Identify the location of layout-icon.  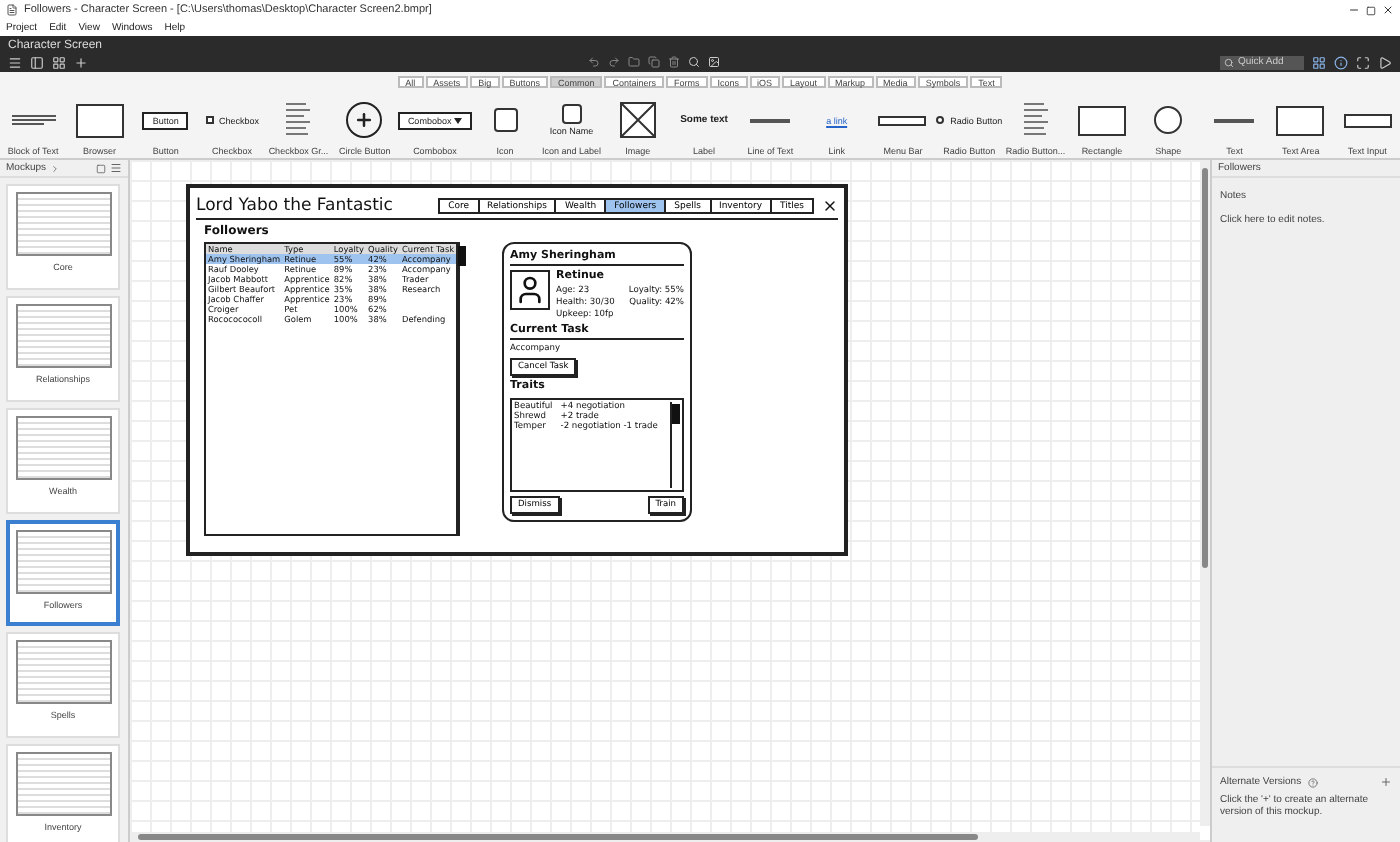
(1319, 62).